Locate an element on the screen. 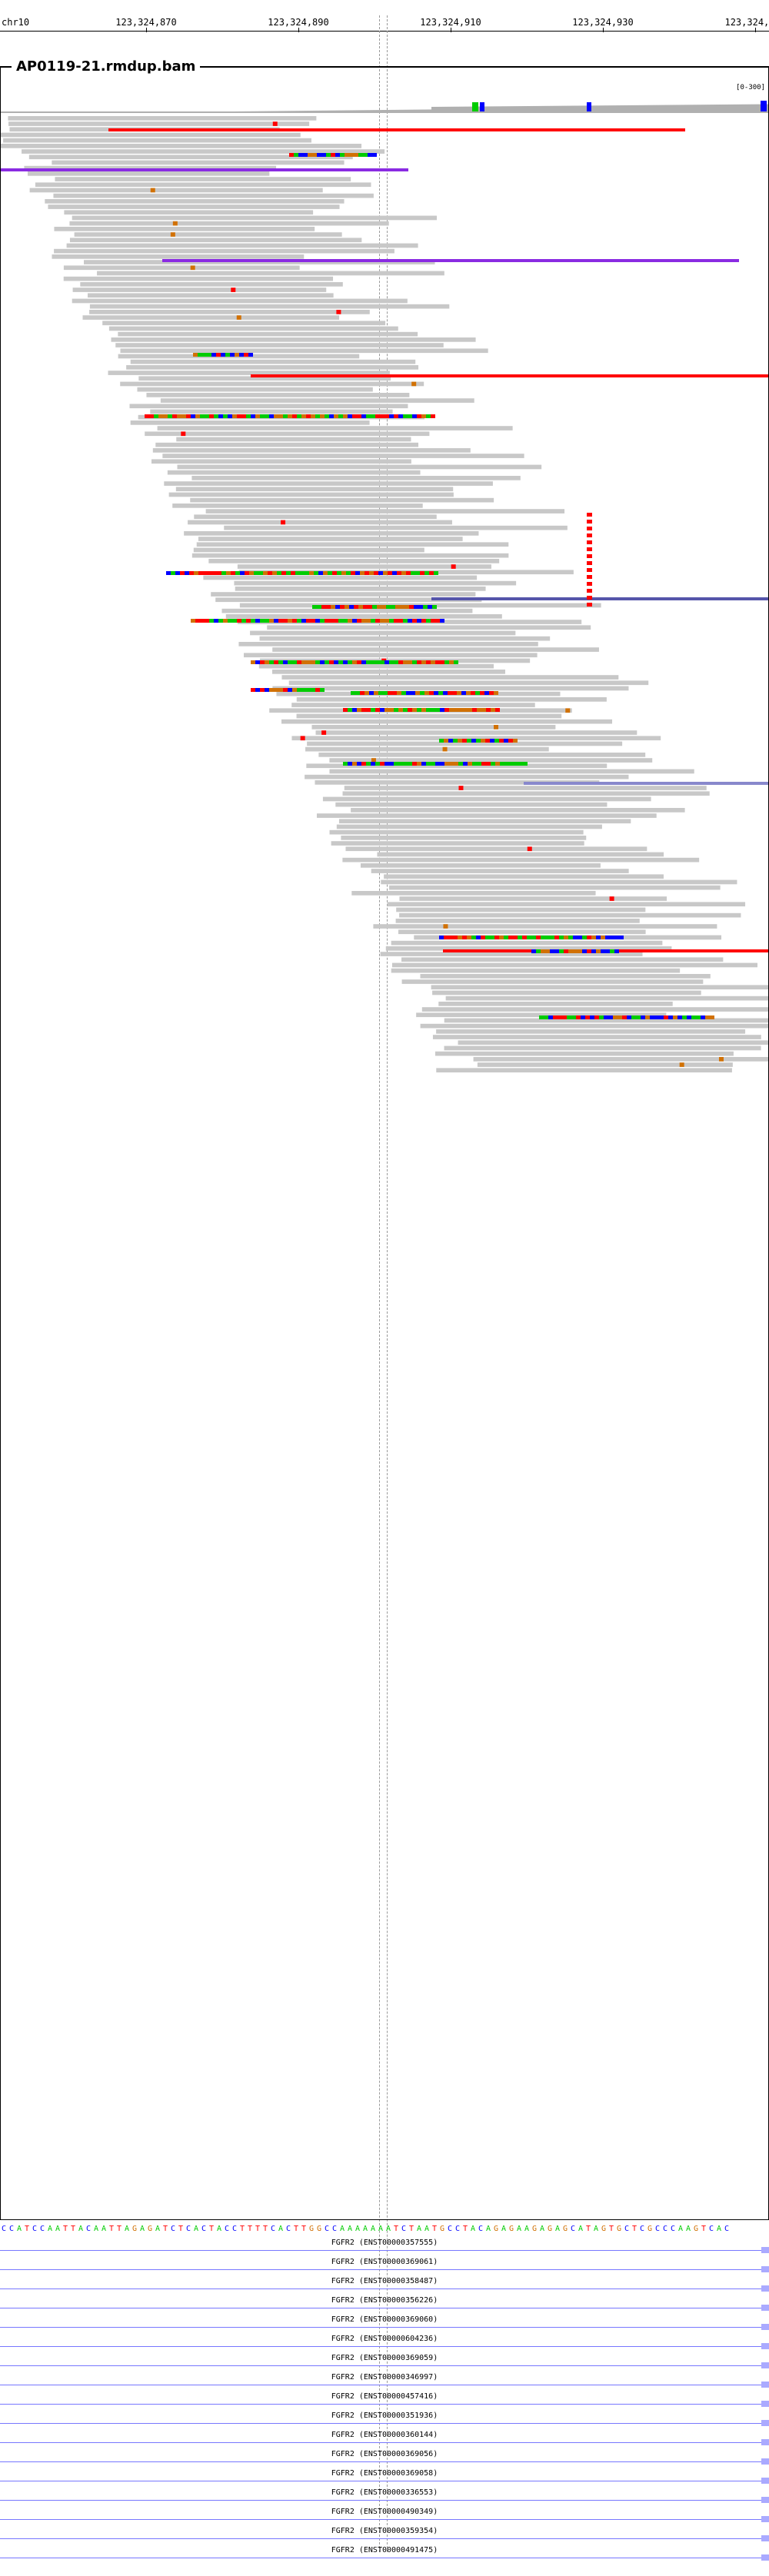 This screenshot has width=769, height=2576. transcript-row: FGFR2 (ENST00000336553) is located at coordinates (384, 2498).